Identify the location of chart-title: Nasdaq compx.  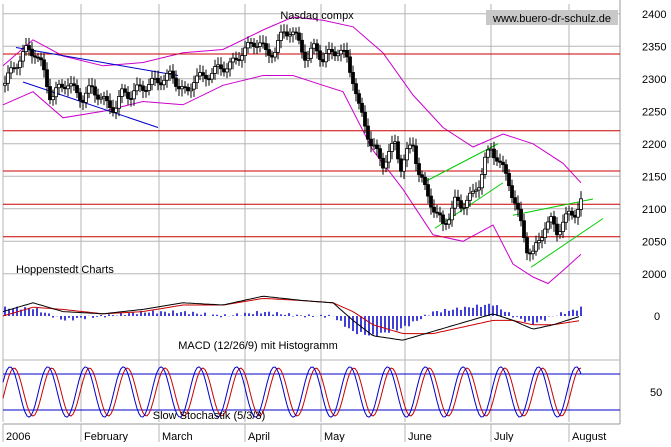
(317, 16).